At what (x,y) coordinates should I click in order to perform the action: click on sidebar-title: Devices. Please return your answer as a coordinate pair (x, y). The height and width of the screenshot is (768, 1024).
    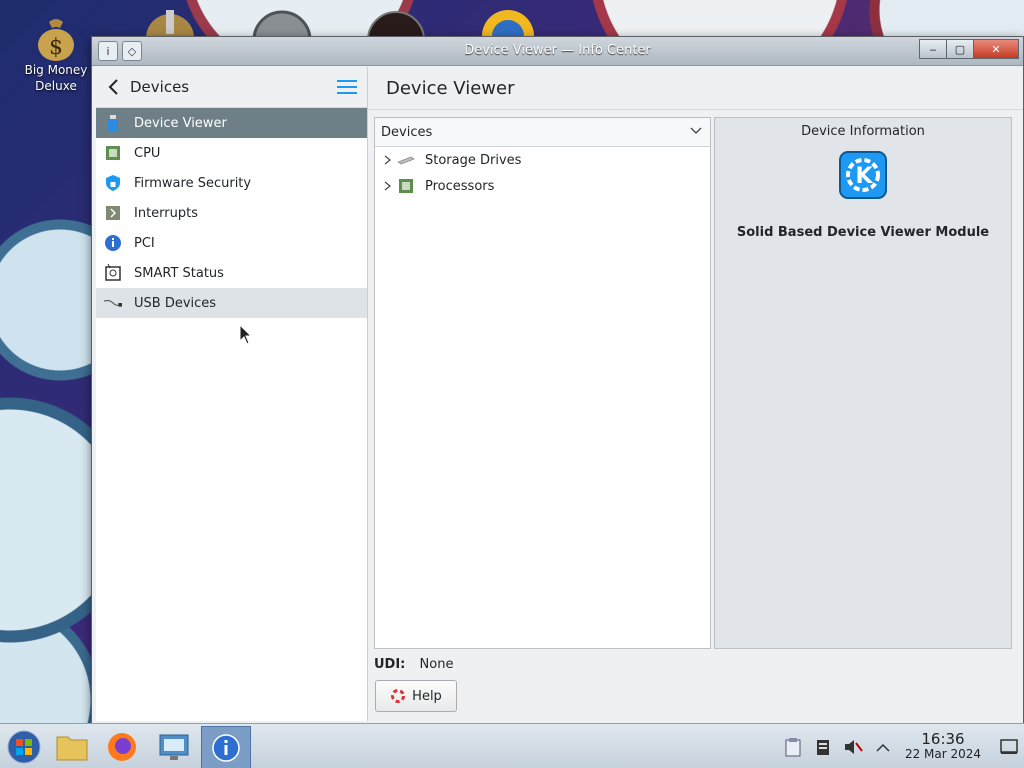
    Looking at the image, I should click on (160, 87).